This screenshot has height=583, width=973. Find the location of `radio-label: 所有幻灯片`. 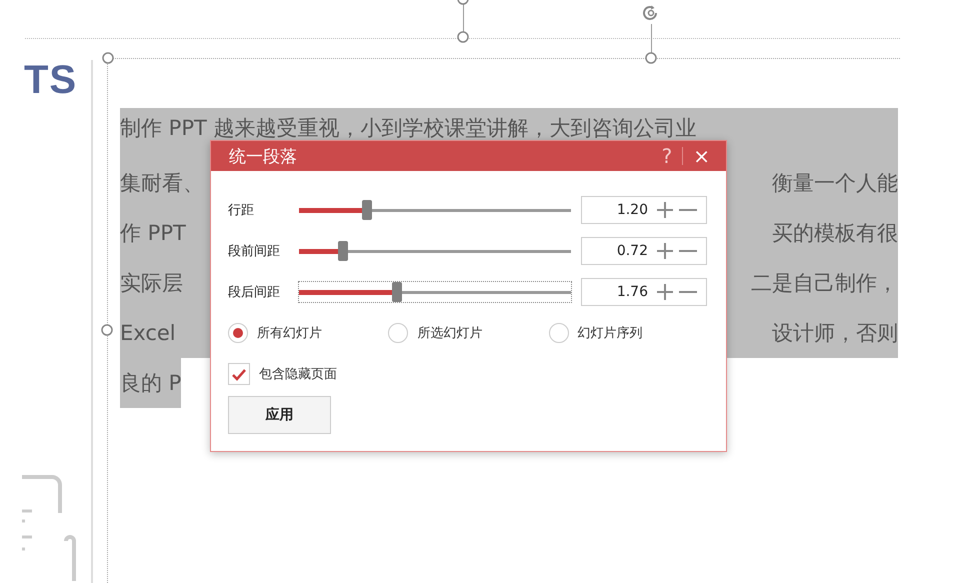

radio-label: 所有幻灯片 is located at coordinates (289, 333).